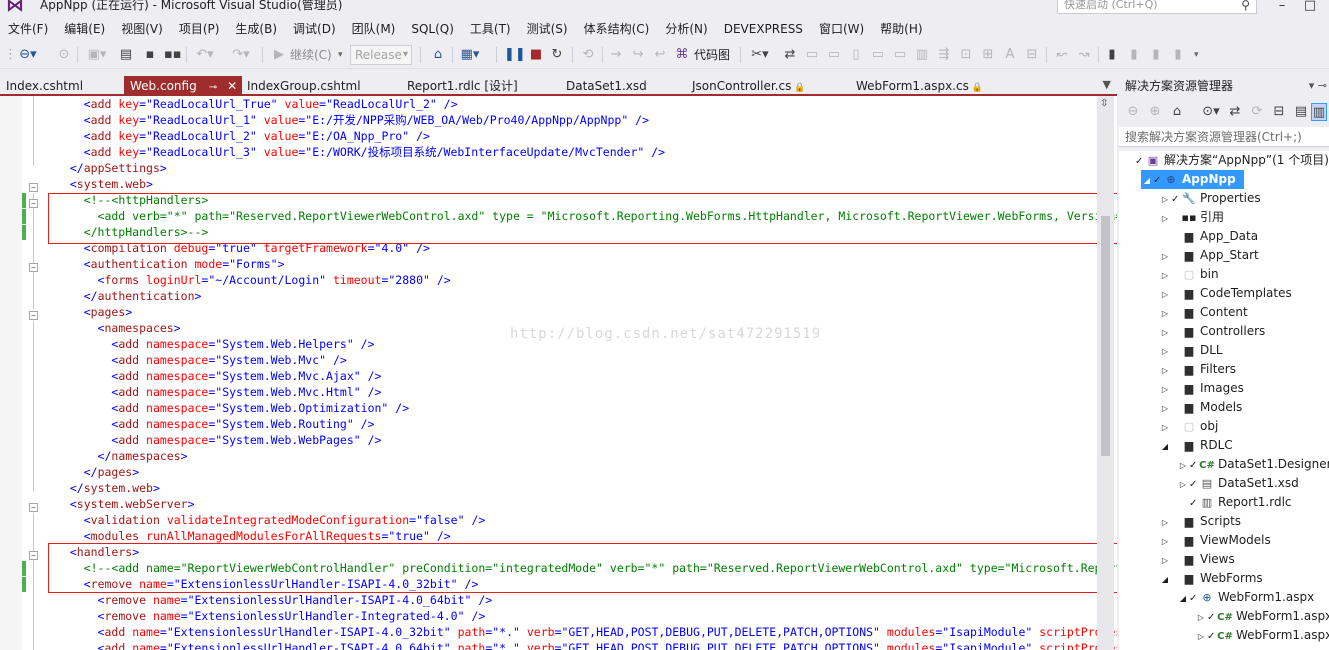 This screenshot has width=1329, height=650. What do you see at coordinates (1157, 7) in the screenshot?
I see `quick-launch-input: 快速启动 (Ctrl+Q) ⚲` at bounding box center [1157, 7].